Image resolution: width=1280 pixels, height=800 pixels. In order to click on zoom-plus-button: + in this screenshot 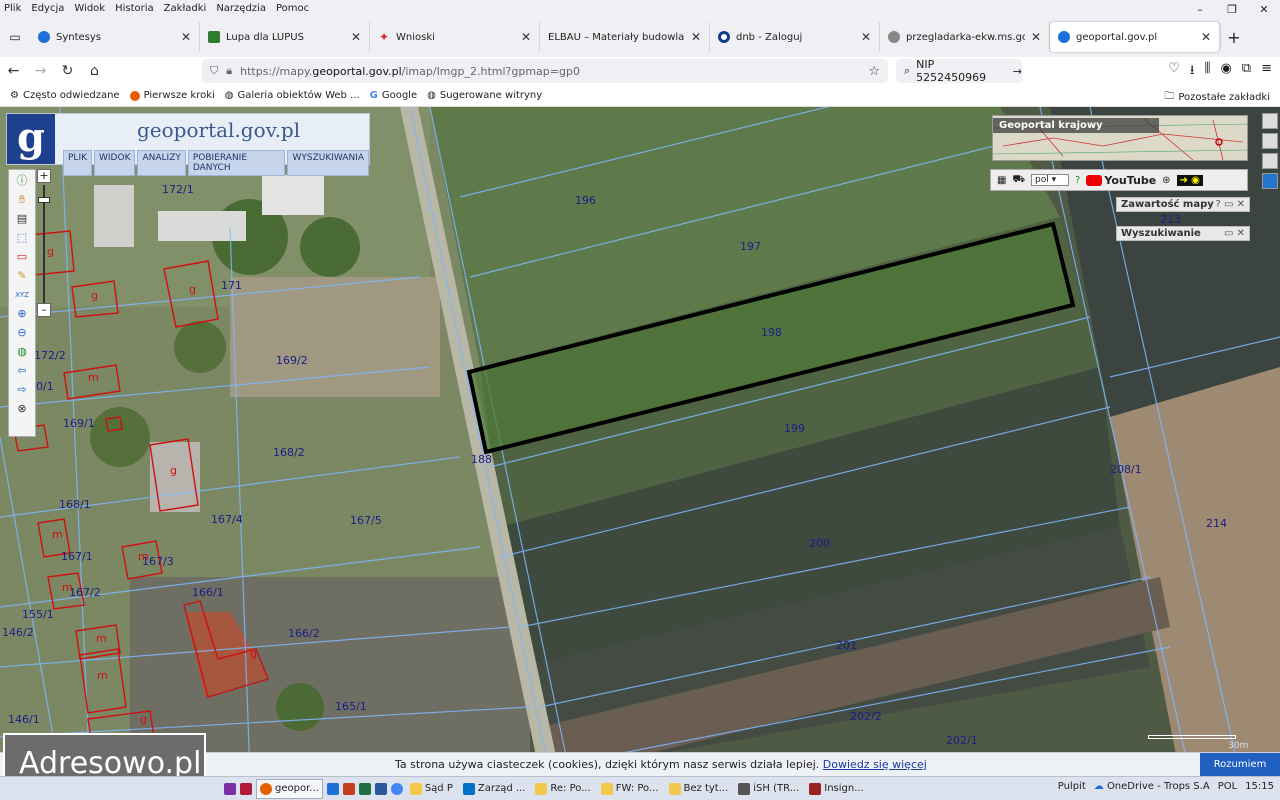, I will do `click(44, 176)`.